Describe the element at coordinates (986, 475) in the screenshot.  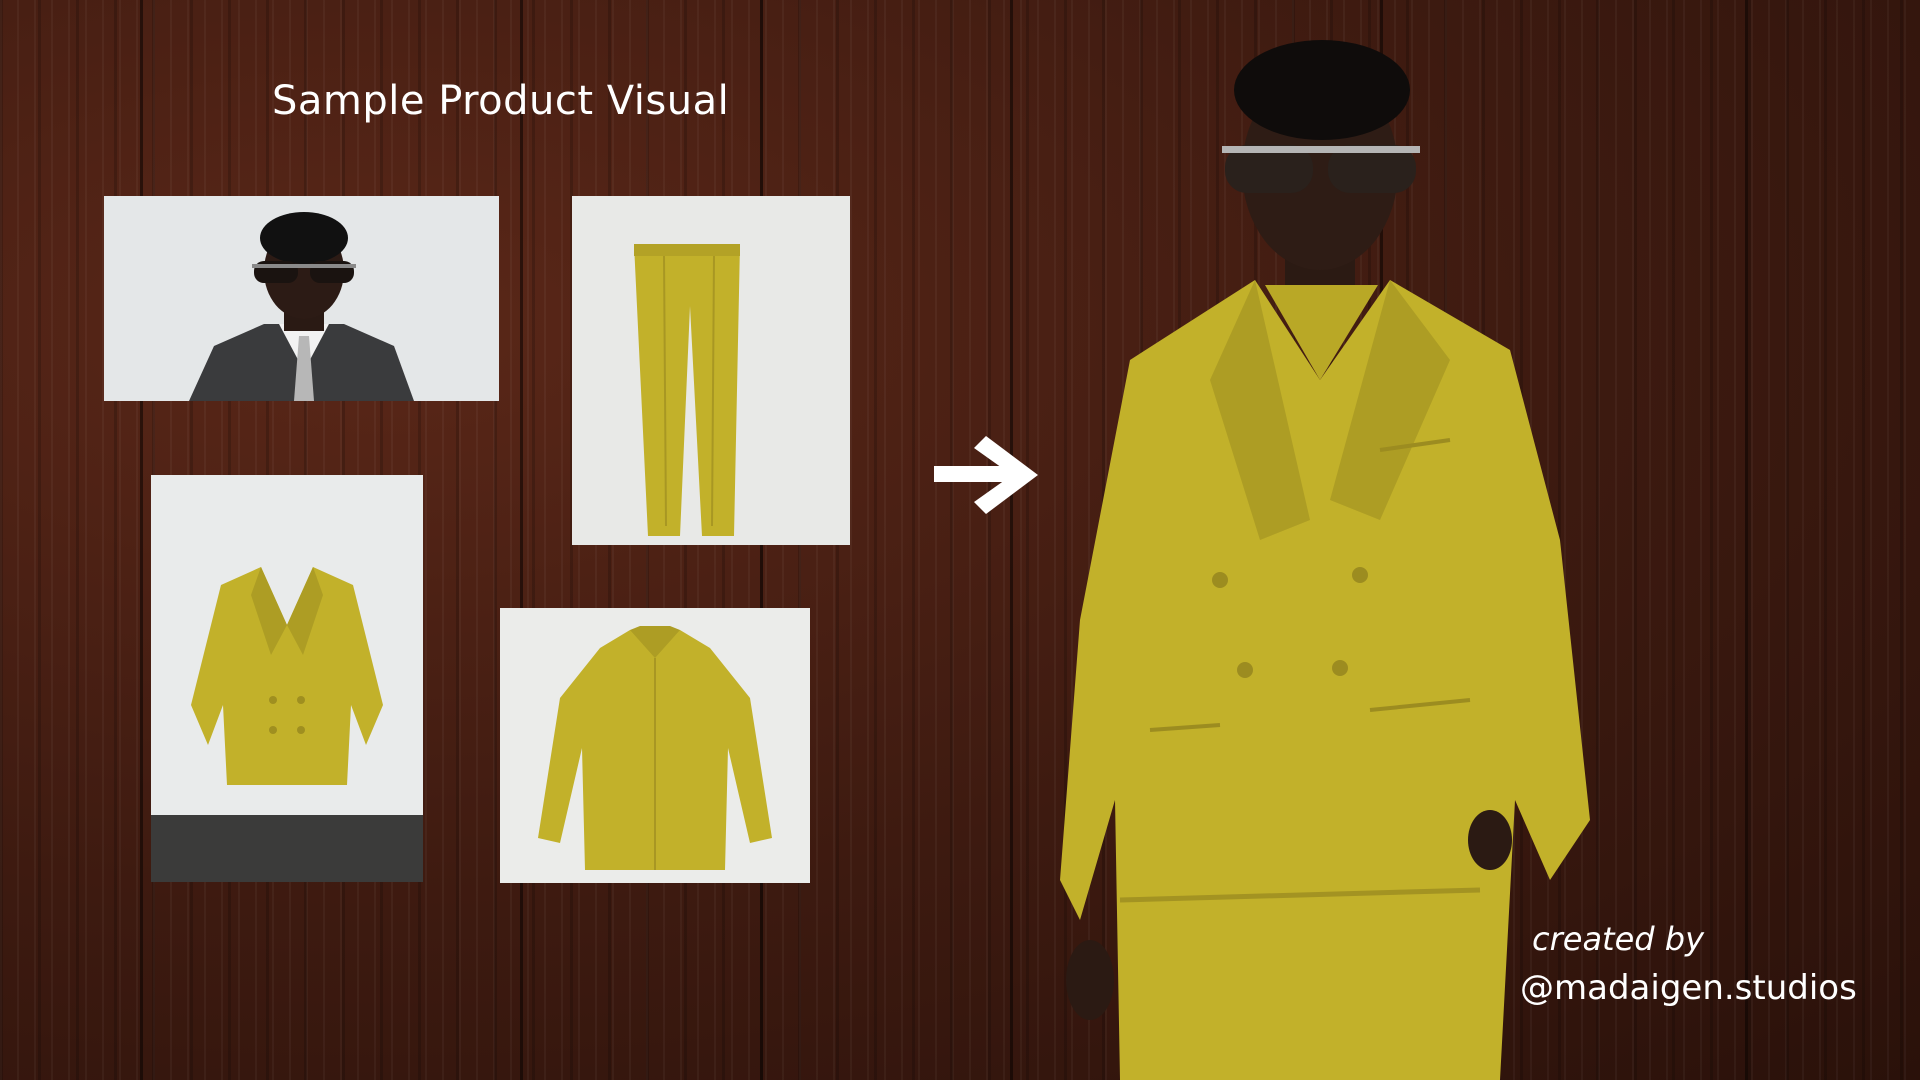
I see `arrow-right-icon` at that location.